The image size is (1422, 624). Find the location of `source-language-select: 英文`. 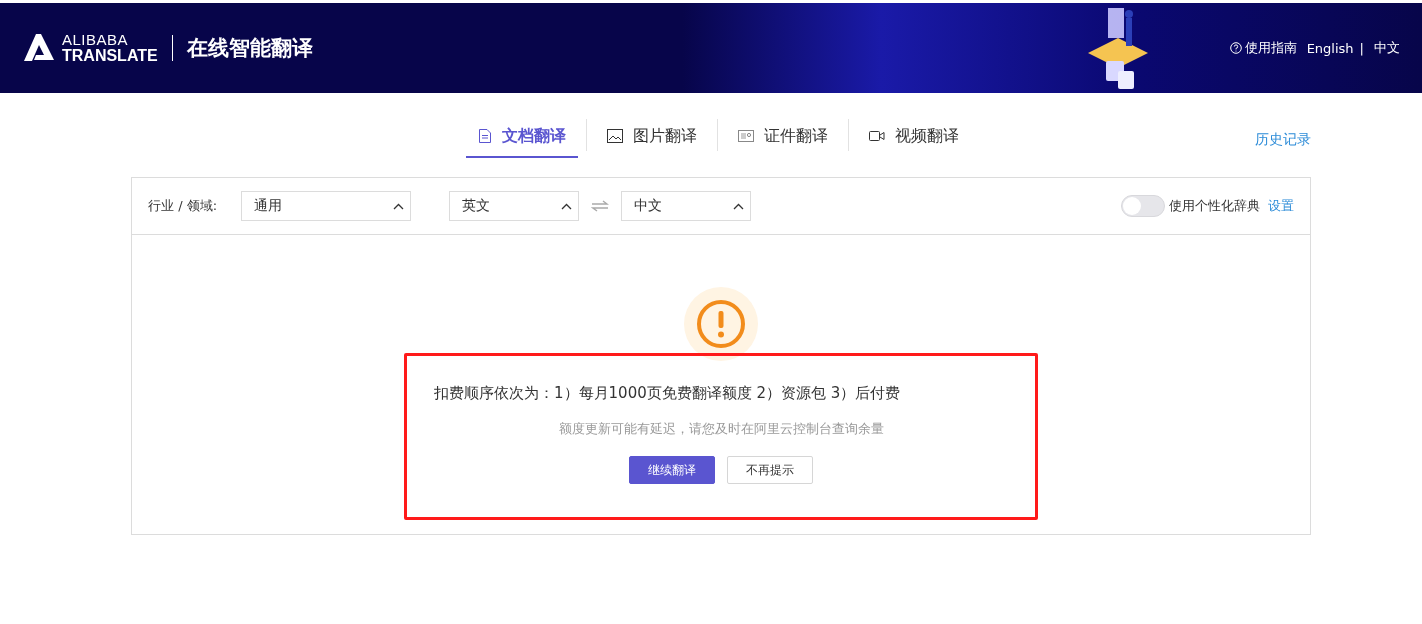

source-language-select: 英文 is located at coordinates (514, 206).